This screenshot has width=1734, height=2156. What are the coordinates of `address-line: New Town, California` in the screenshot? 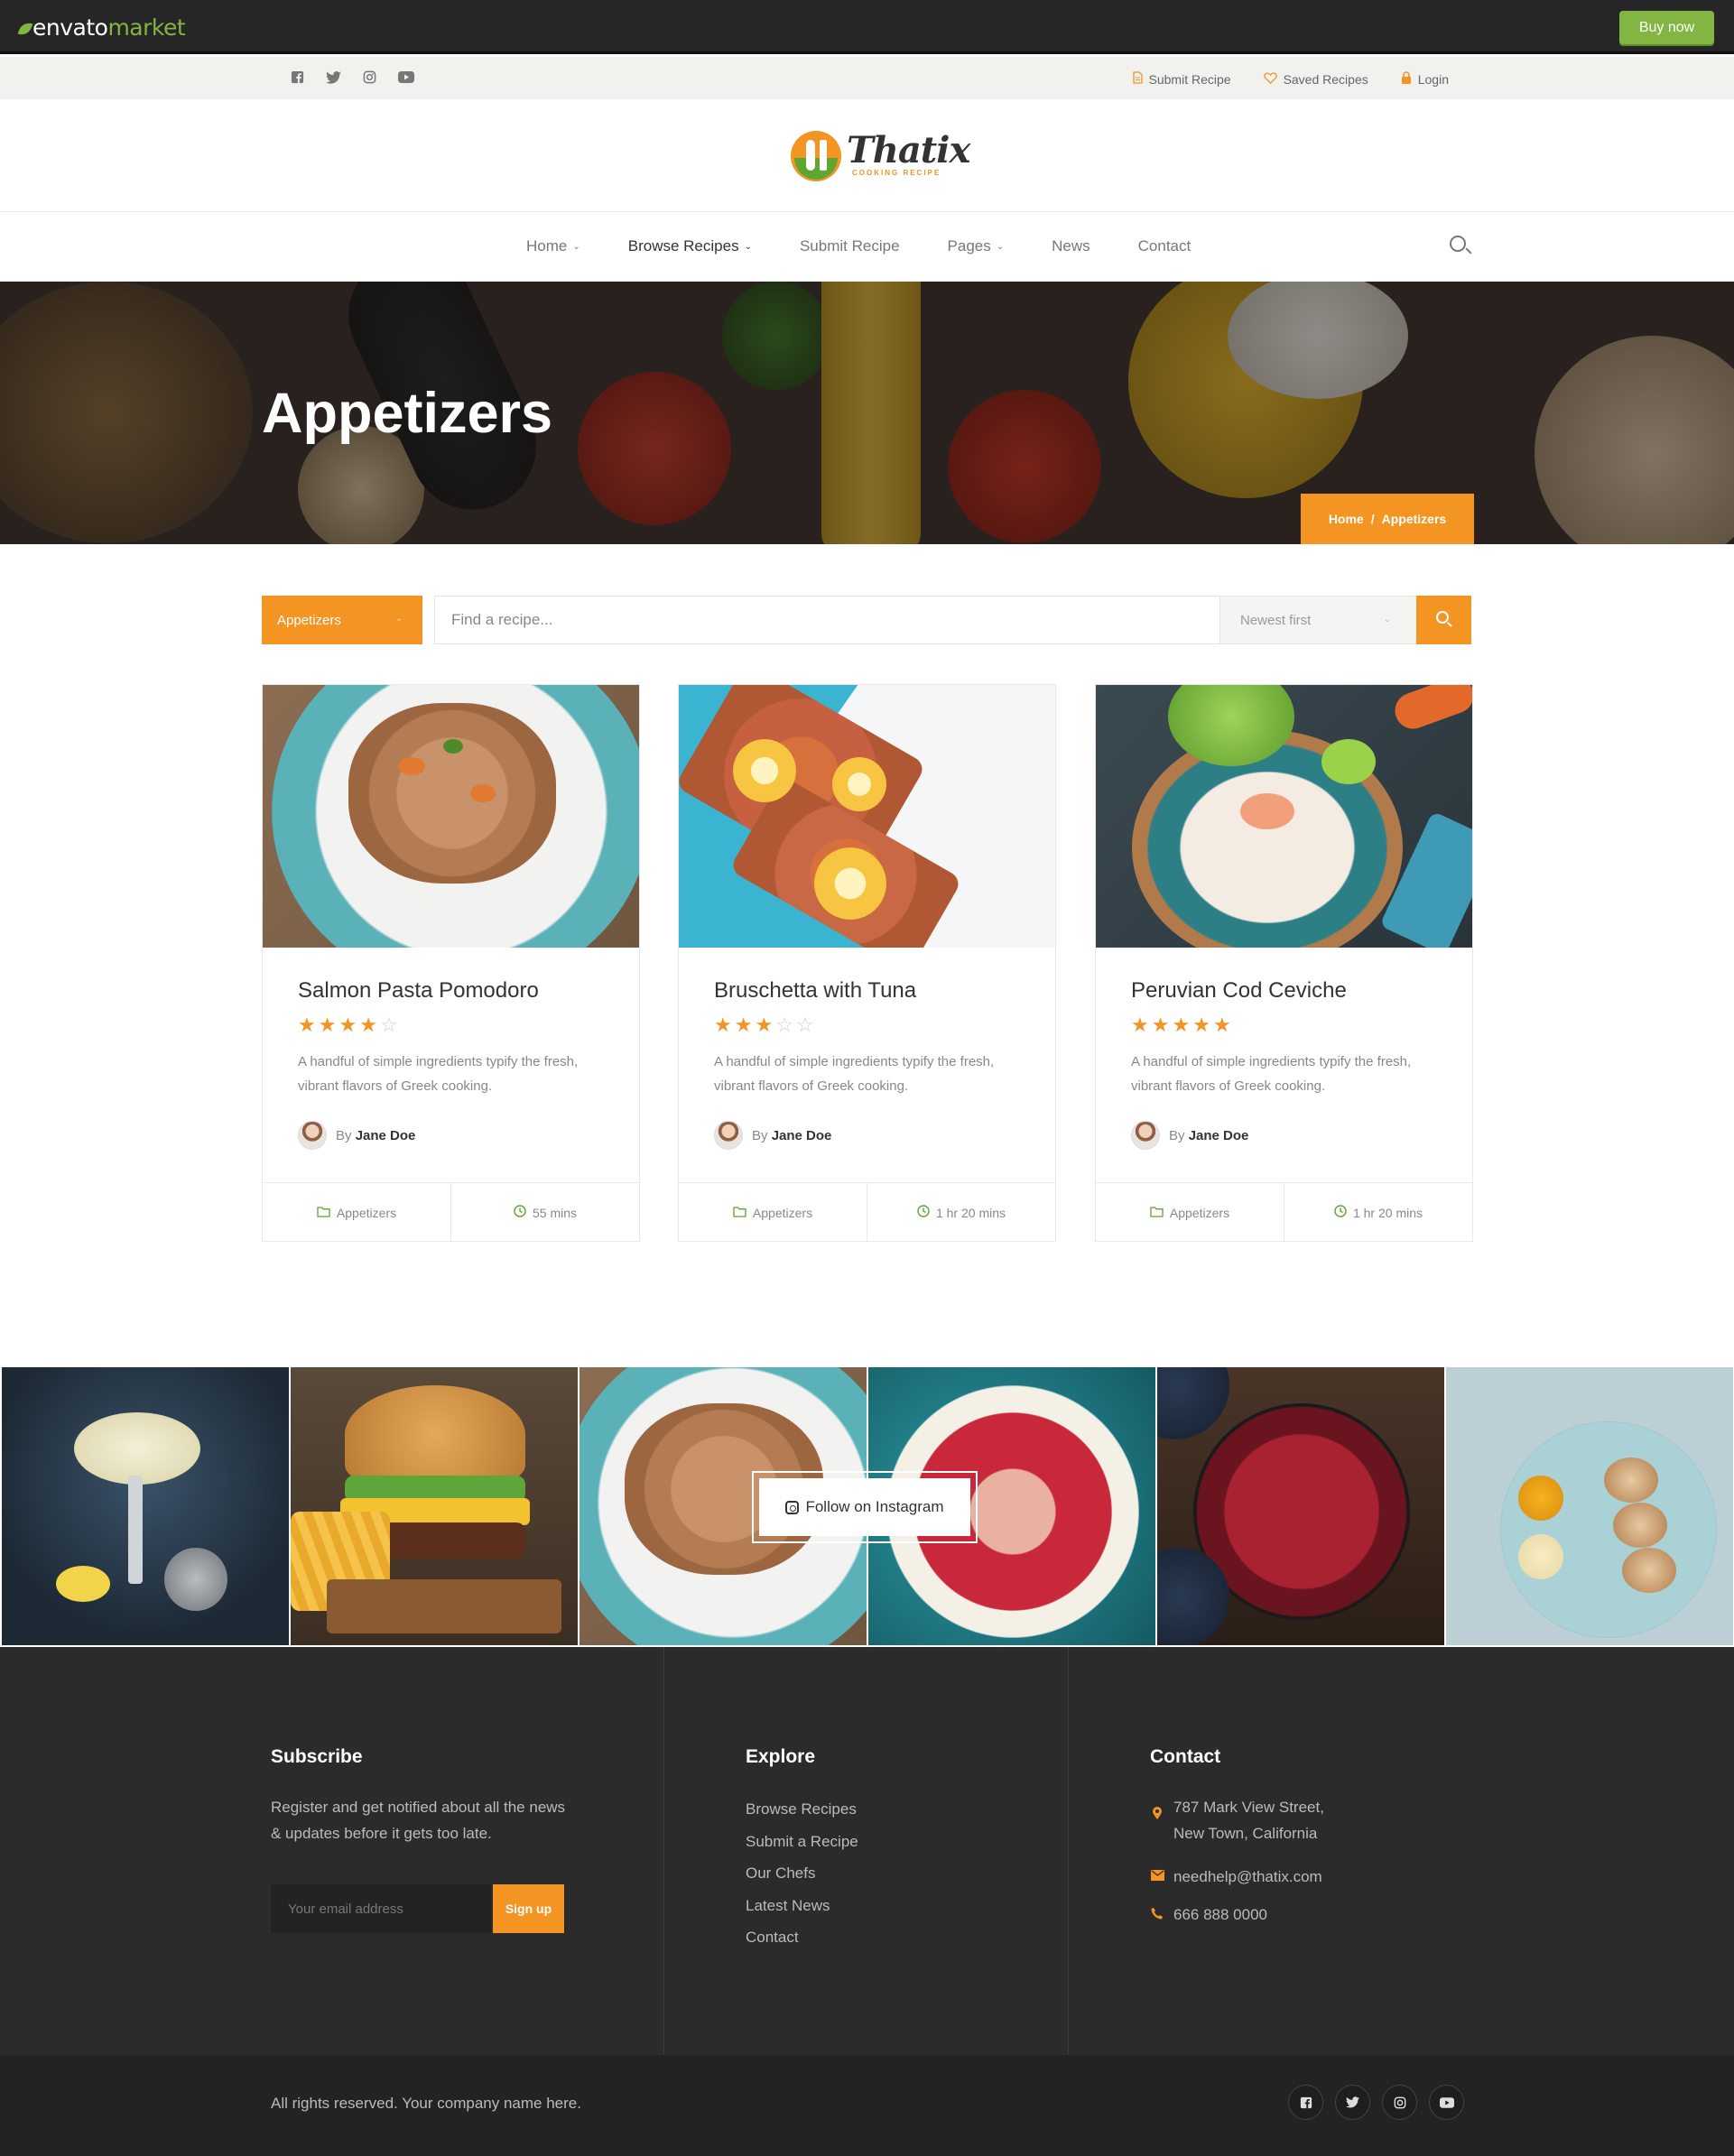 It's located at (1245, 1833).